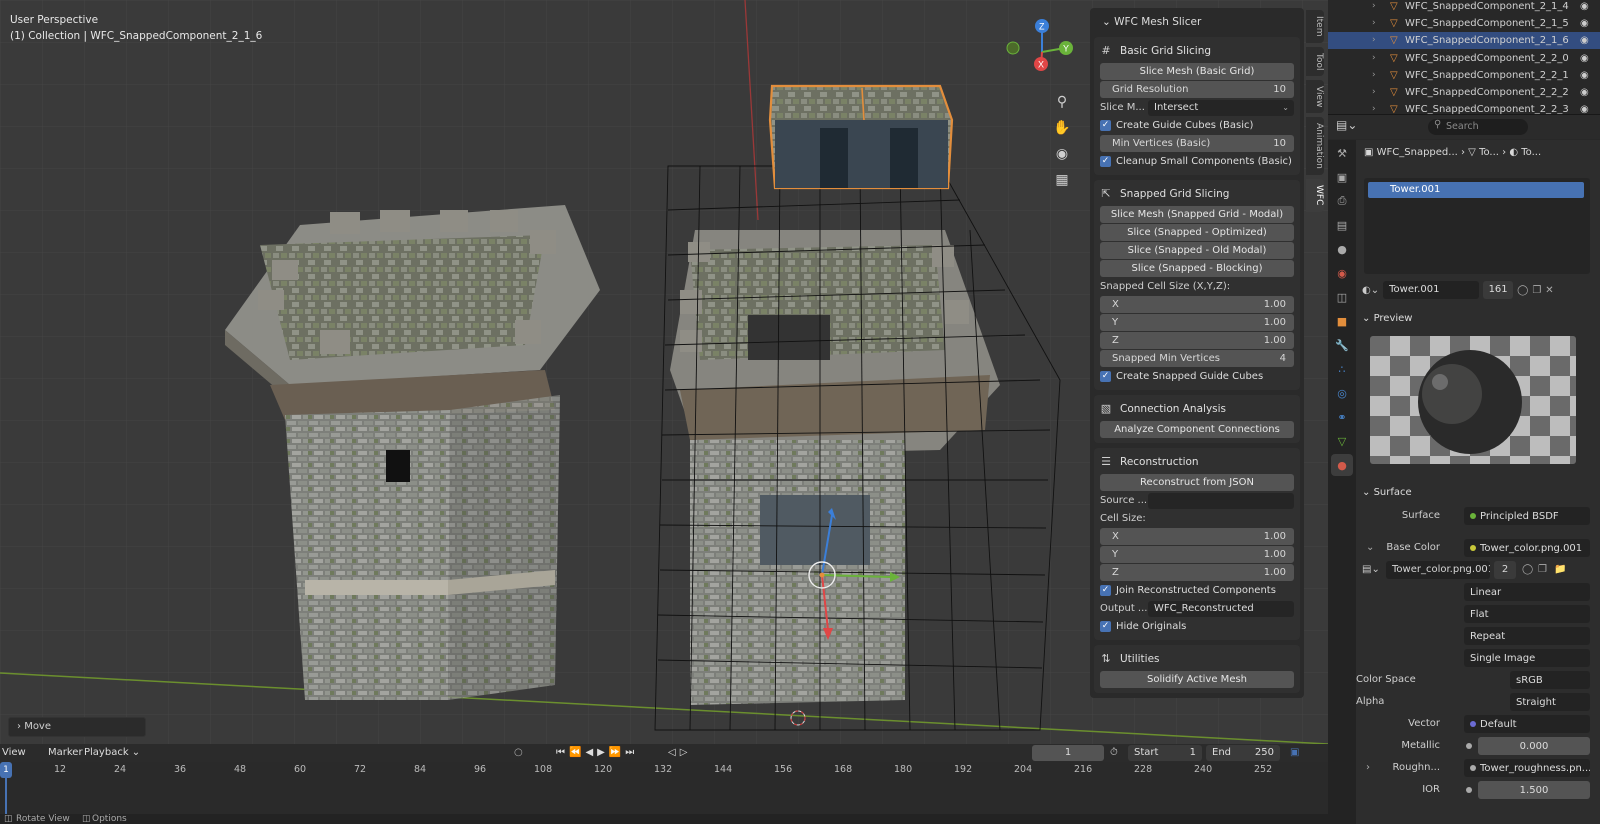 The height and width of the screenshot is (824, 1600). I want to click on expand-icon: ›, so click(1368, 768).